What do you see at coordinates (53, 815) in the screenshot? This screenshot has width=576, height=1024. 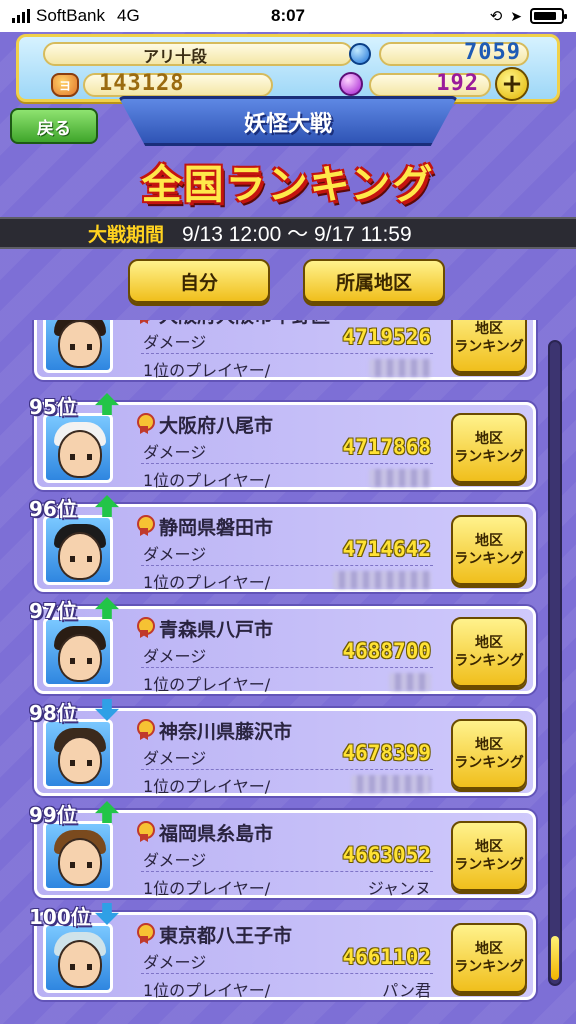 I see `rank-number: 99位` at bounding box center [53, 815].